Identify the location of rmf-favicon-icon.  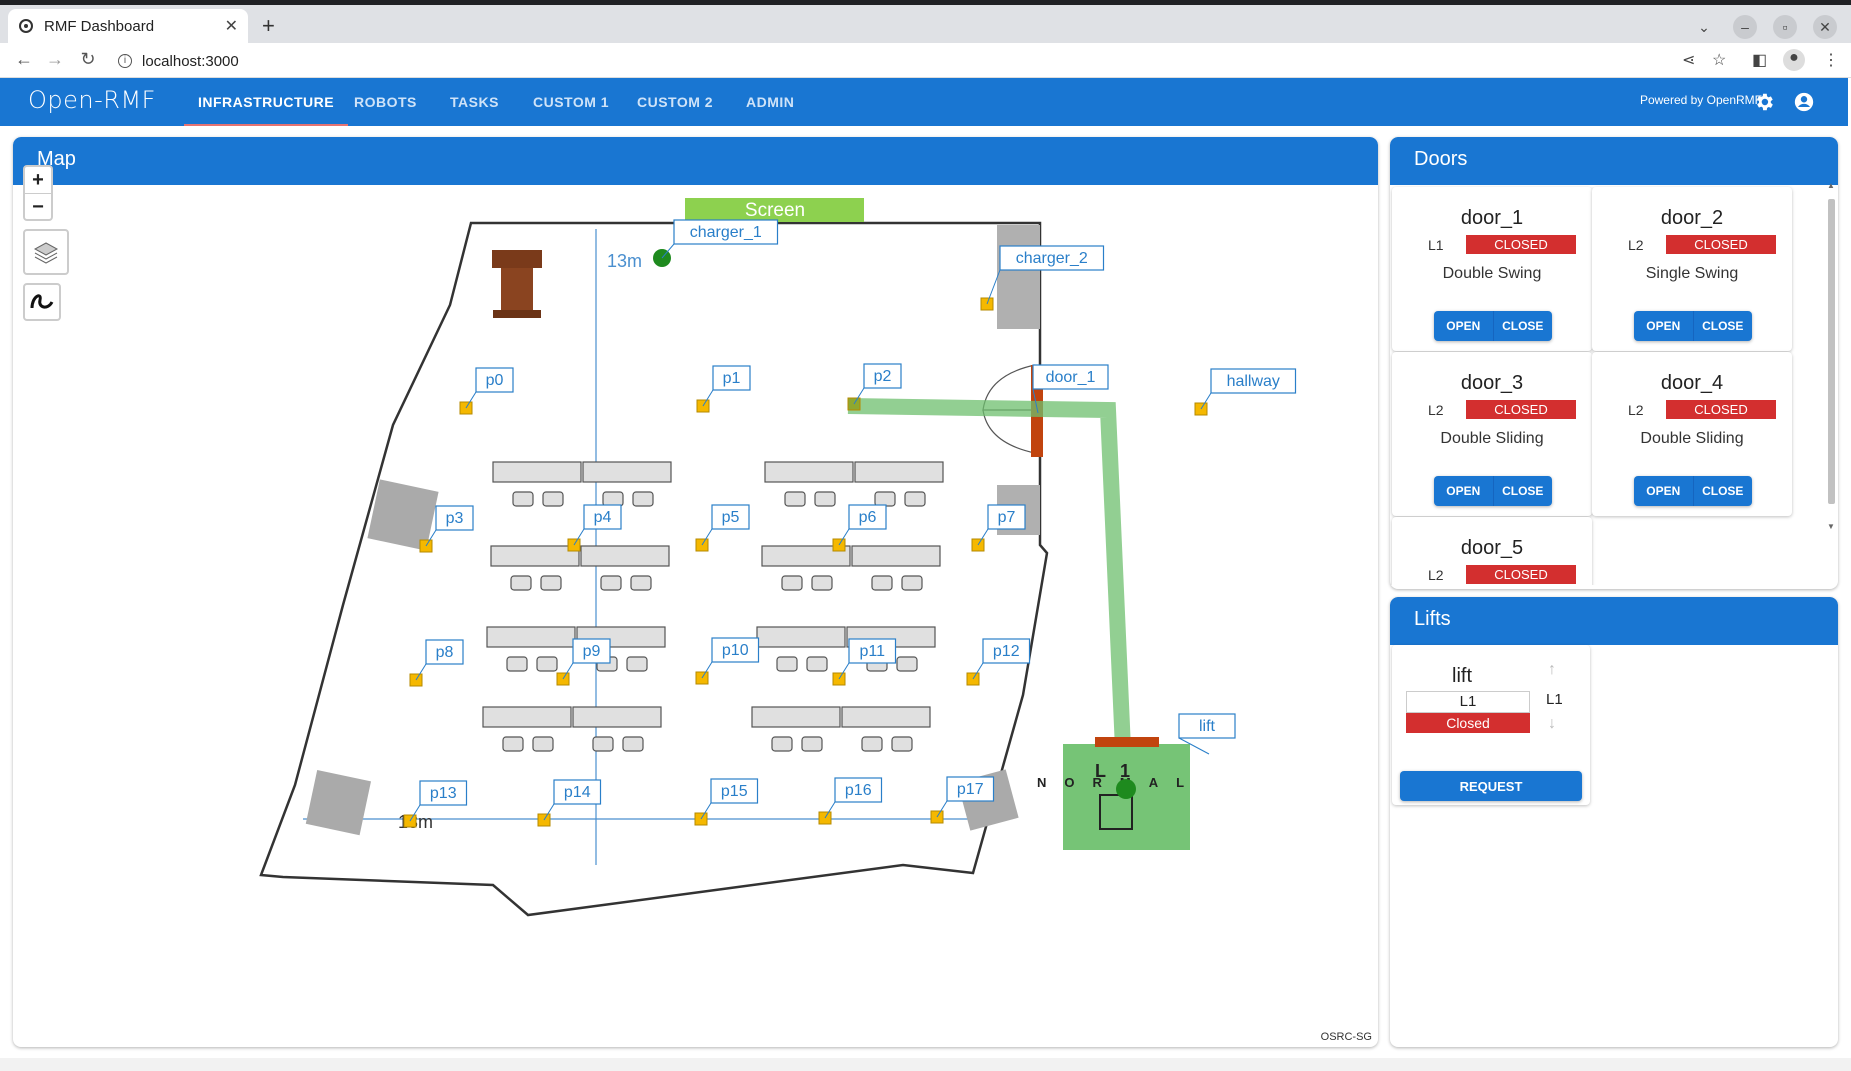
(26, 26).